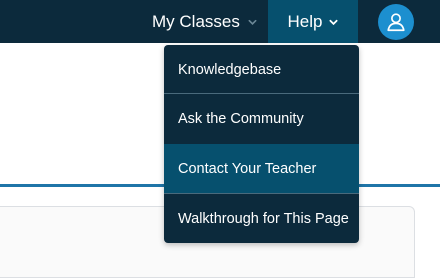  I want to click on menu-item-ask-community: Ask the Community, so click(261, 118).